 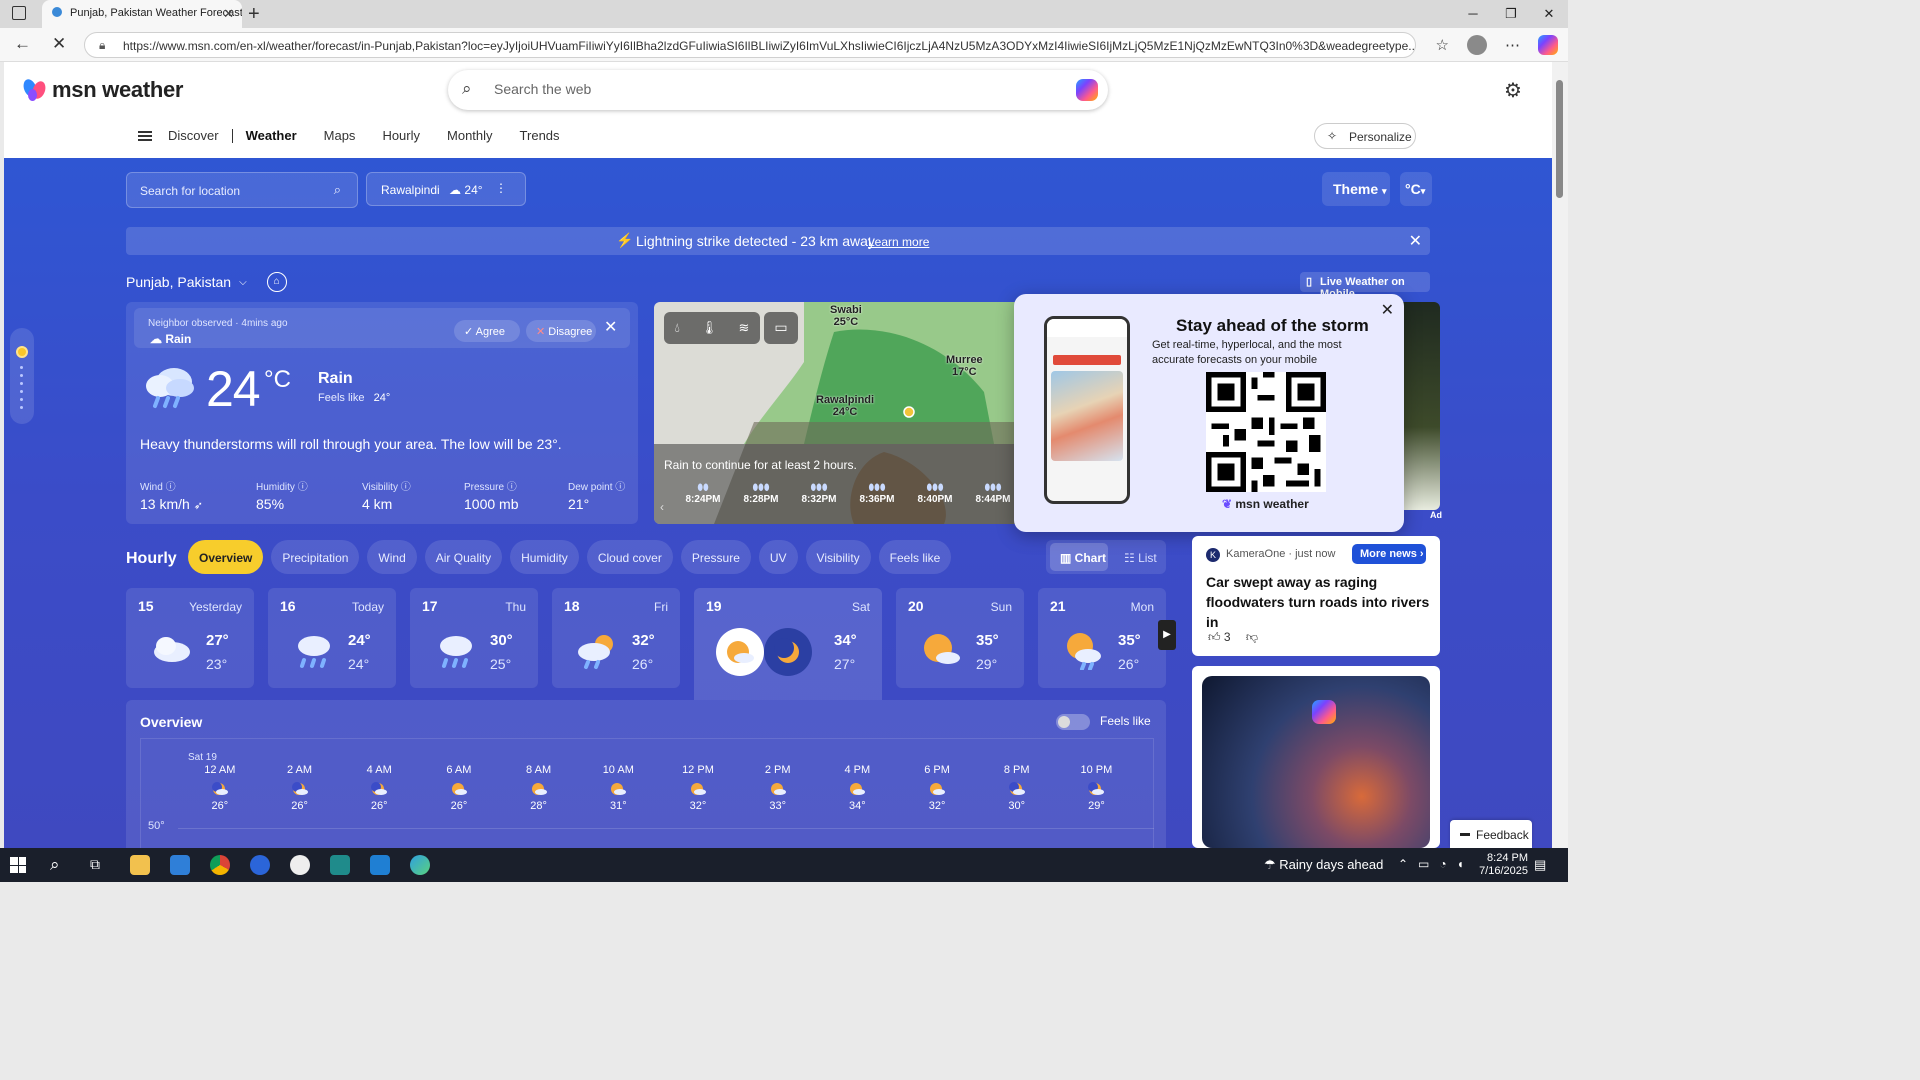 What do you see at coordinates (1548, 45) in the screenshot?
I see `copilot-icon` at bounding box center [1548, 45].